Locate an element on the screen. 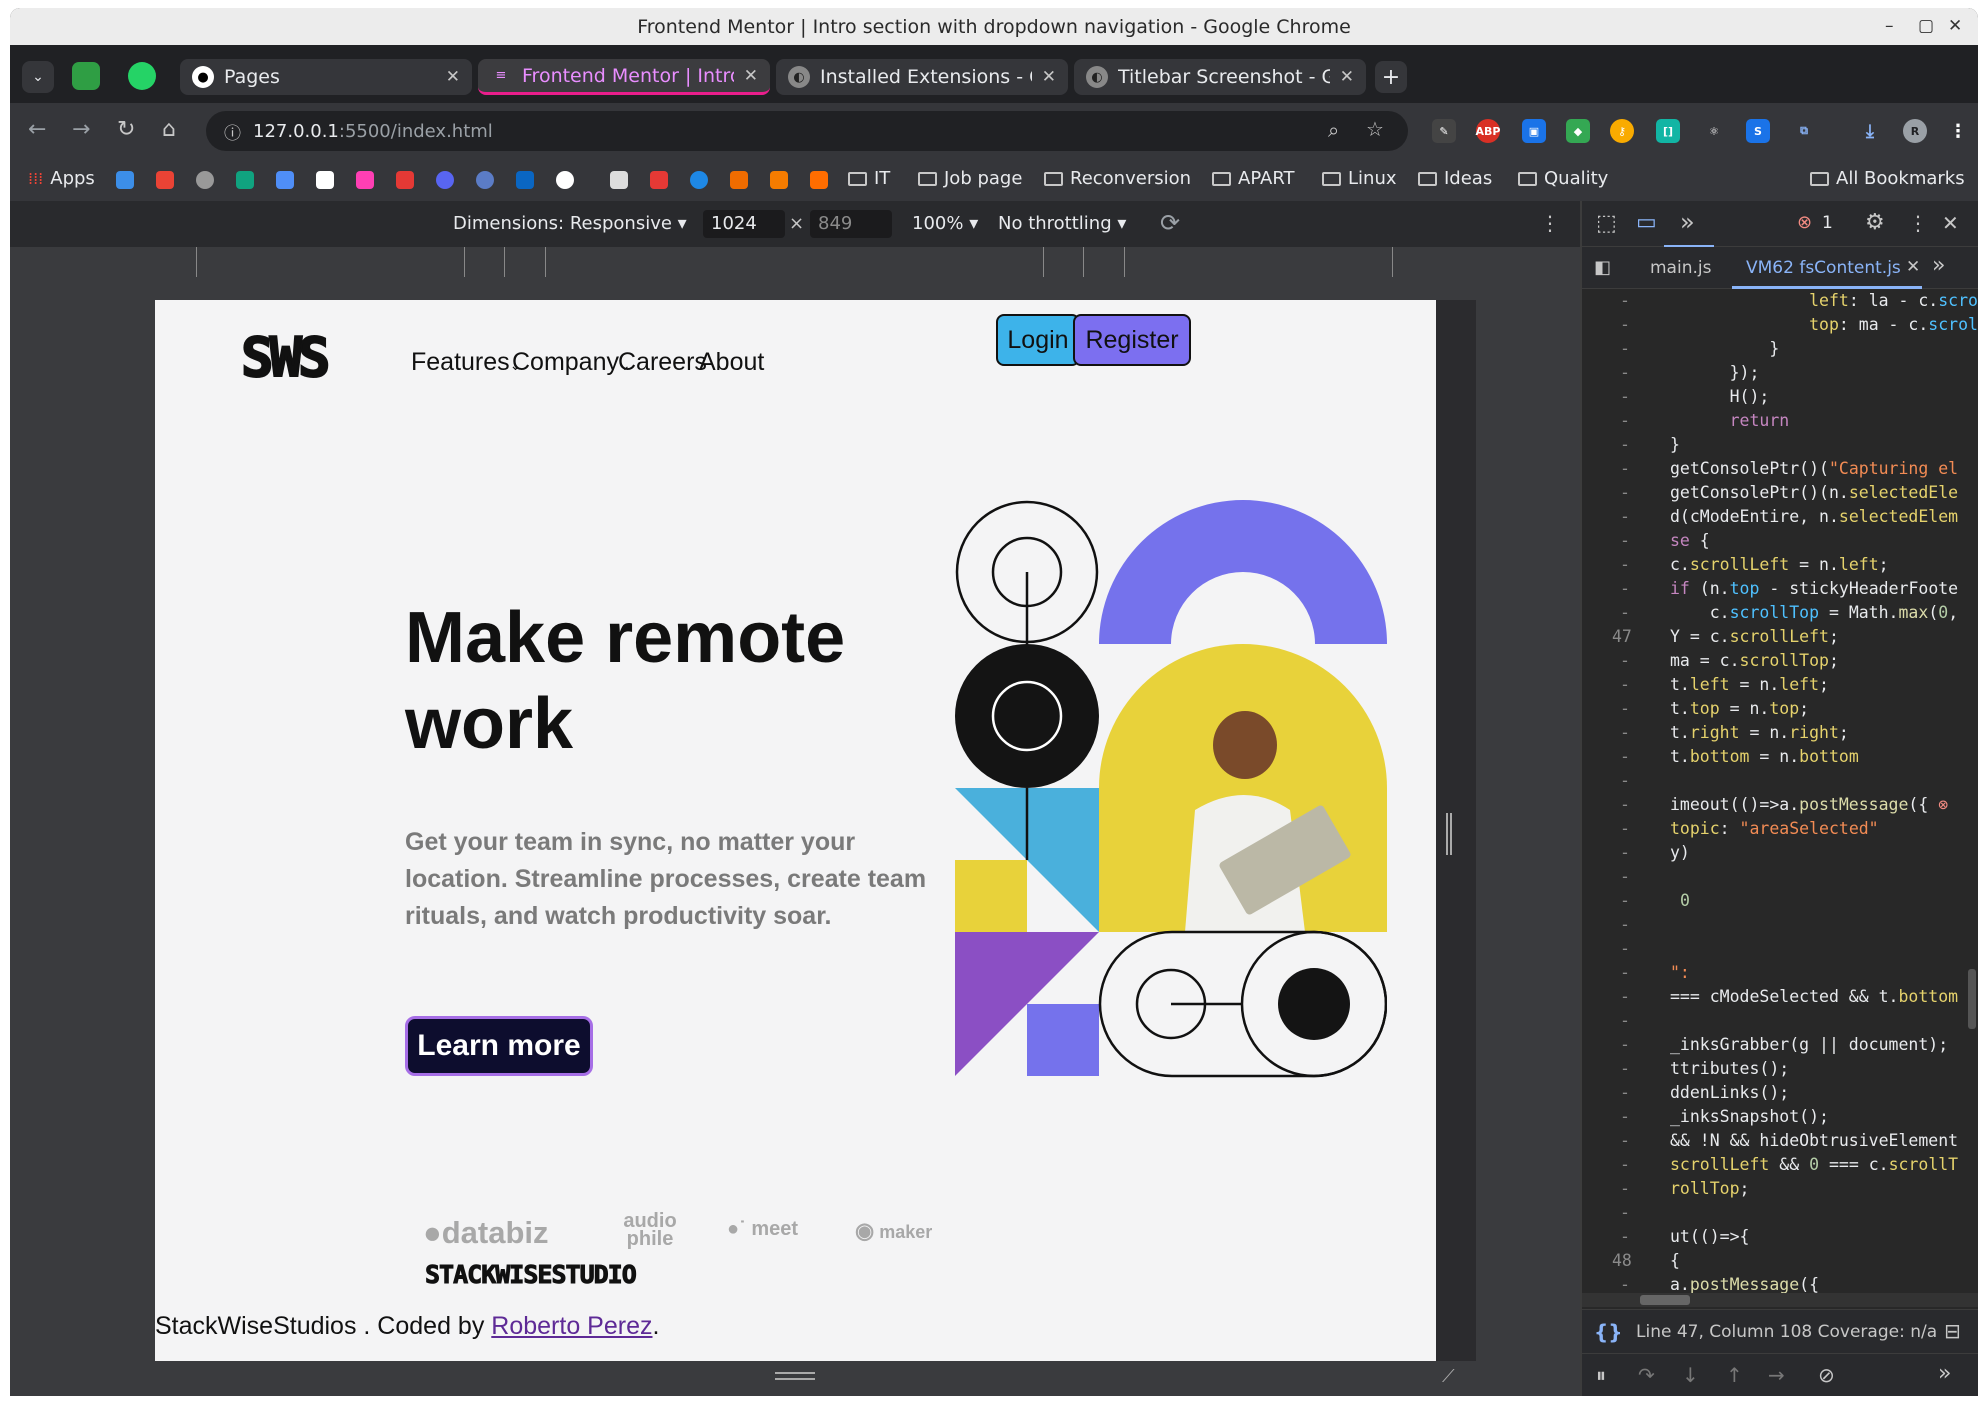 The width and height of the screenshot is (1988, 1402). tab-installed-extensions: ◐ Installed Extensions - GN ✕ is located at coordinates (922, 77).